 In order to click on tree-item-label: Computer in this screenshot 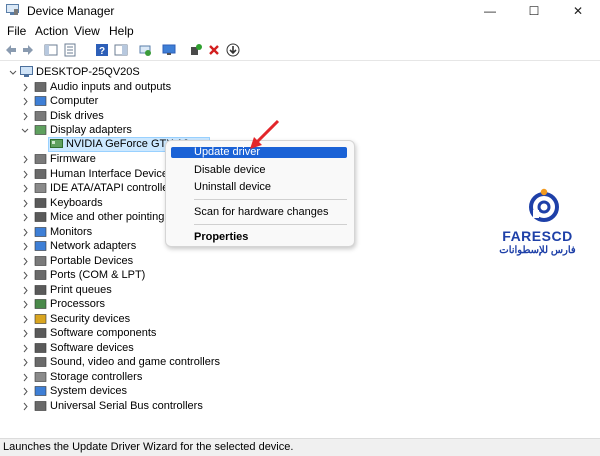, I will do `click(74, 101)`.